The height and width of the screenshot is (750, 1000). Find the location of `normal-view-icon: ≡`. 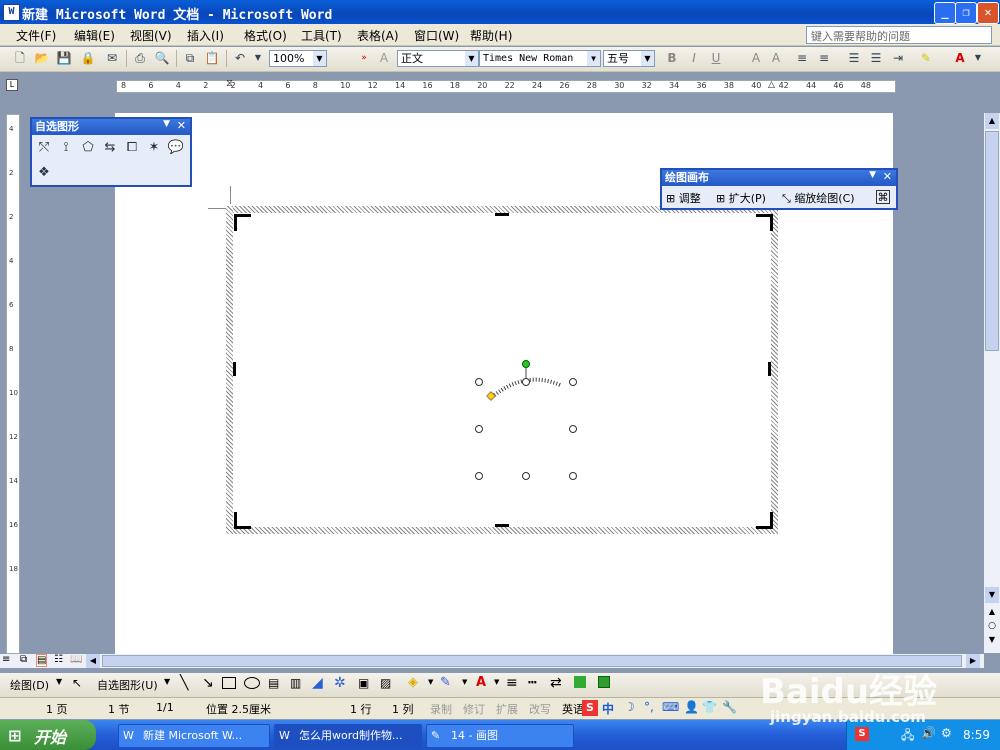

normal-view-icon: ≡ is located at coordinates (6, 659).